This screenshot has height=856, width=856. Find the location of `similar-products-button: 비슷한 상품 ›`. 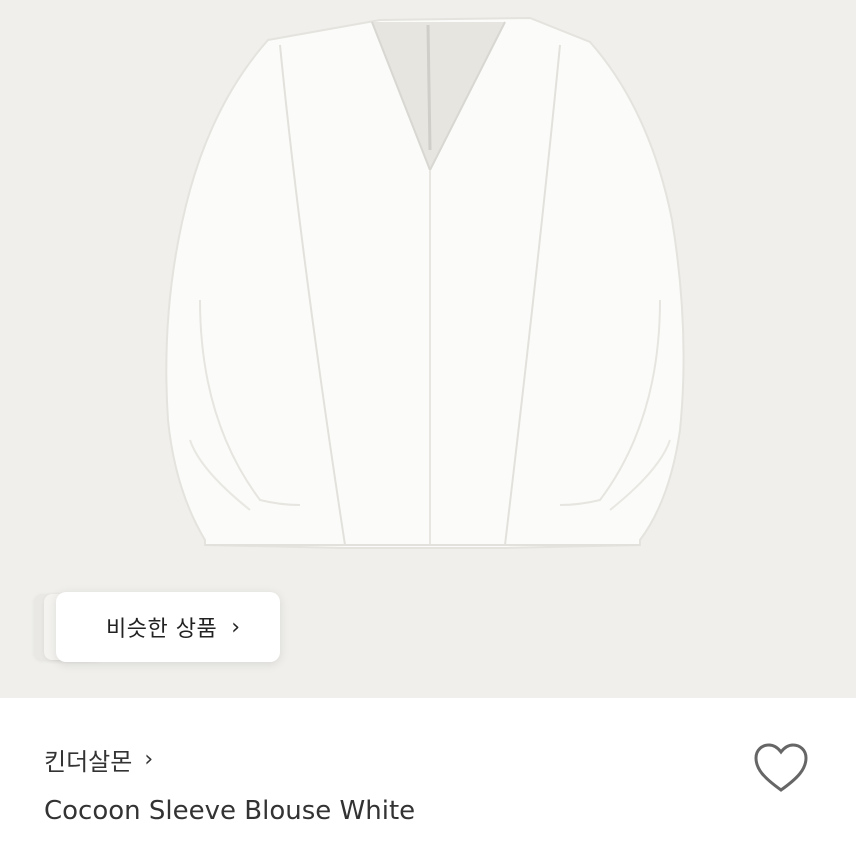

similar-products-button: 비슷한 상품 › is located at coordinates (168, 627).